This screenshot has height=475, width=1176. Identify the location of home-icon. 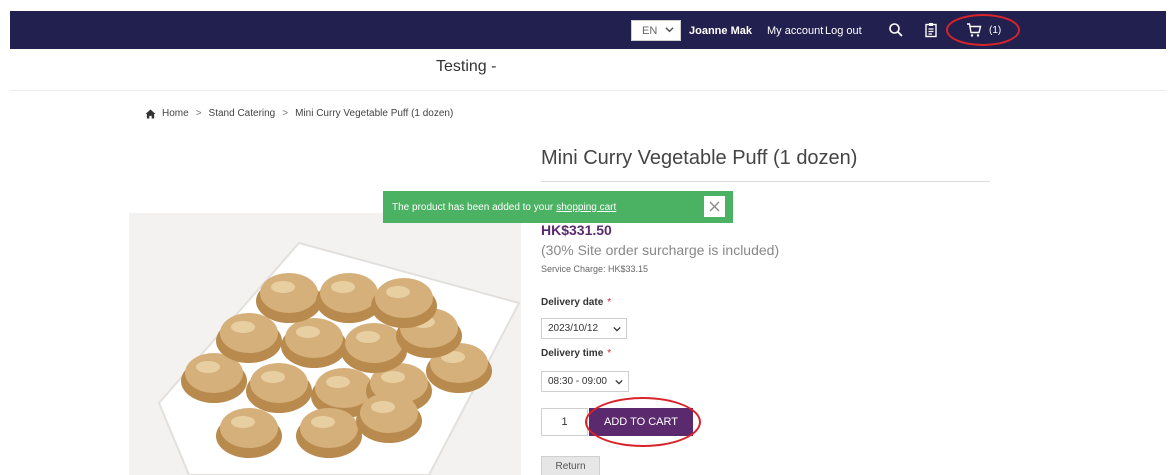
(150, 113).